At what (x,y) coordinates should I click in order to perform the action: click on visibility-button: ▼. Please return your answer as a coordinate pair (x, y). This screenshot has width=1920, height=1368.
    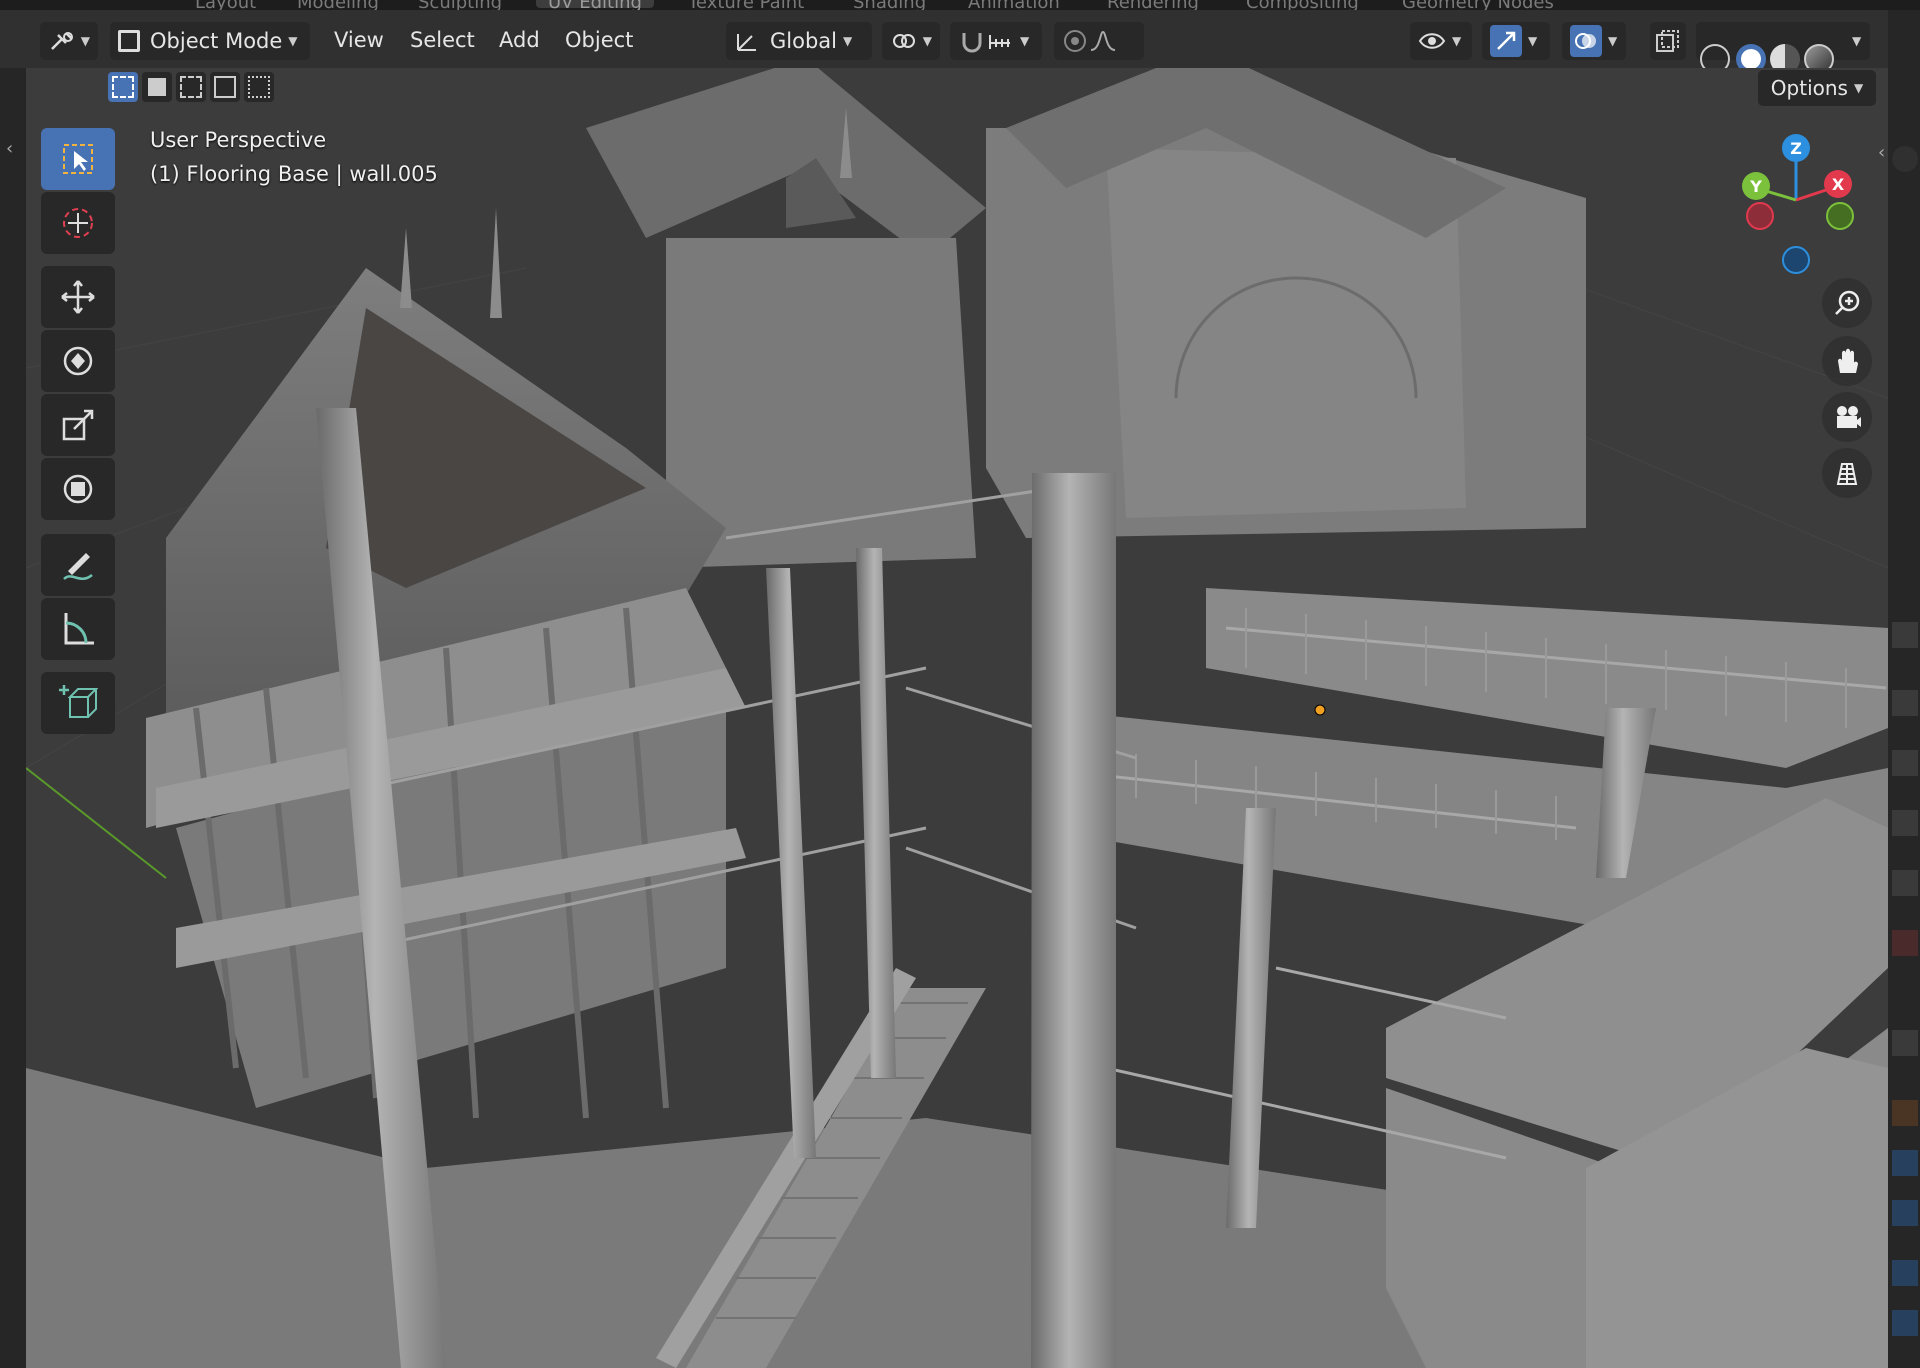
    Looking at the image, I should click on (1441, 41).